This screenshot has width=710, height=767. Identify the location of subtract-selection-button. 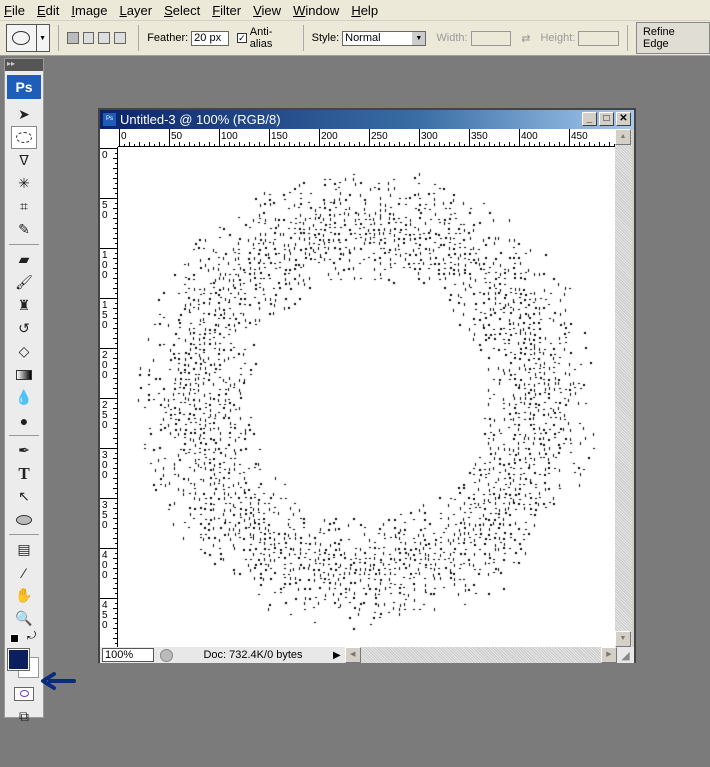
(104, 38).